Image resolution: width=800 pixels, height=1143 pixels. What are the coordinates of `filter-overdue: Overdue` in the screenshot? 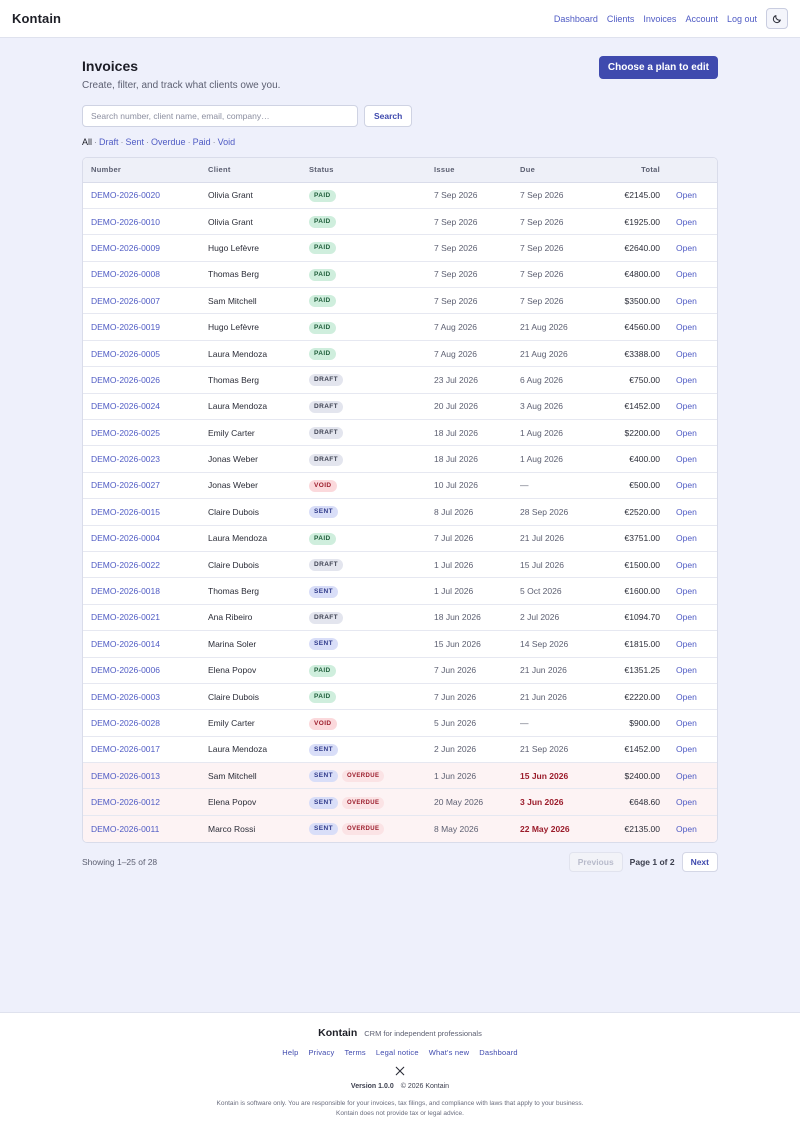 It's located at (168, 142).